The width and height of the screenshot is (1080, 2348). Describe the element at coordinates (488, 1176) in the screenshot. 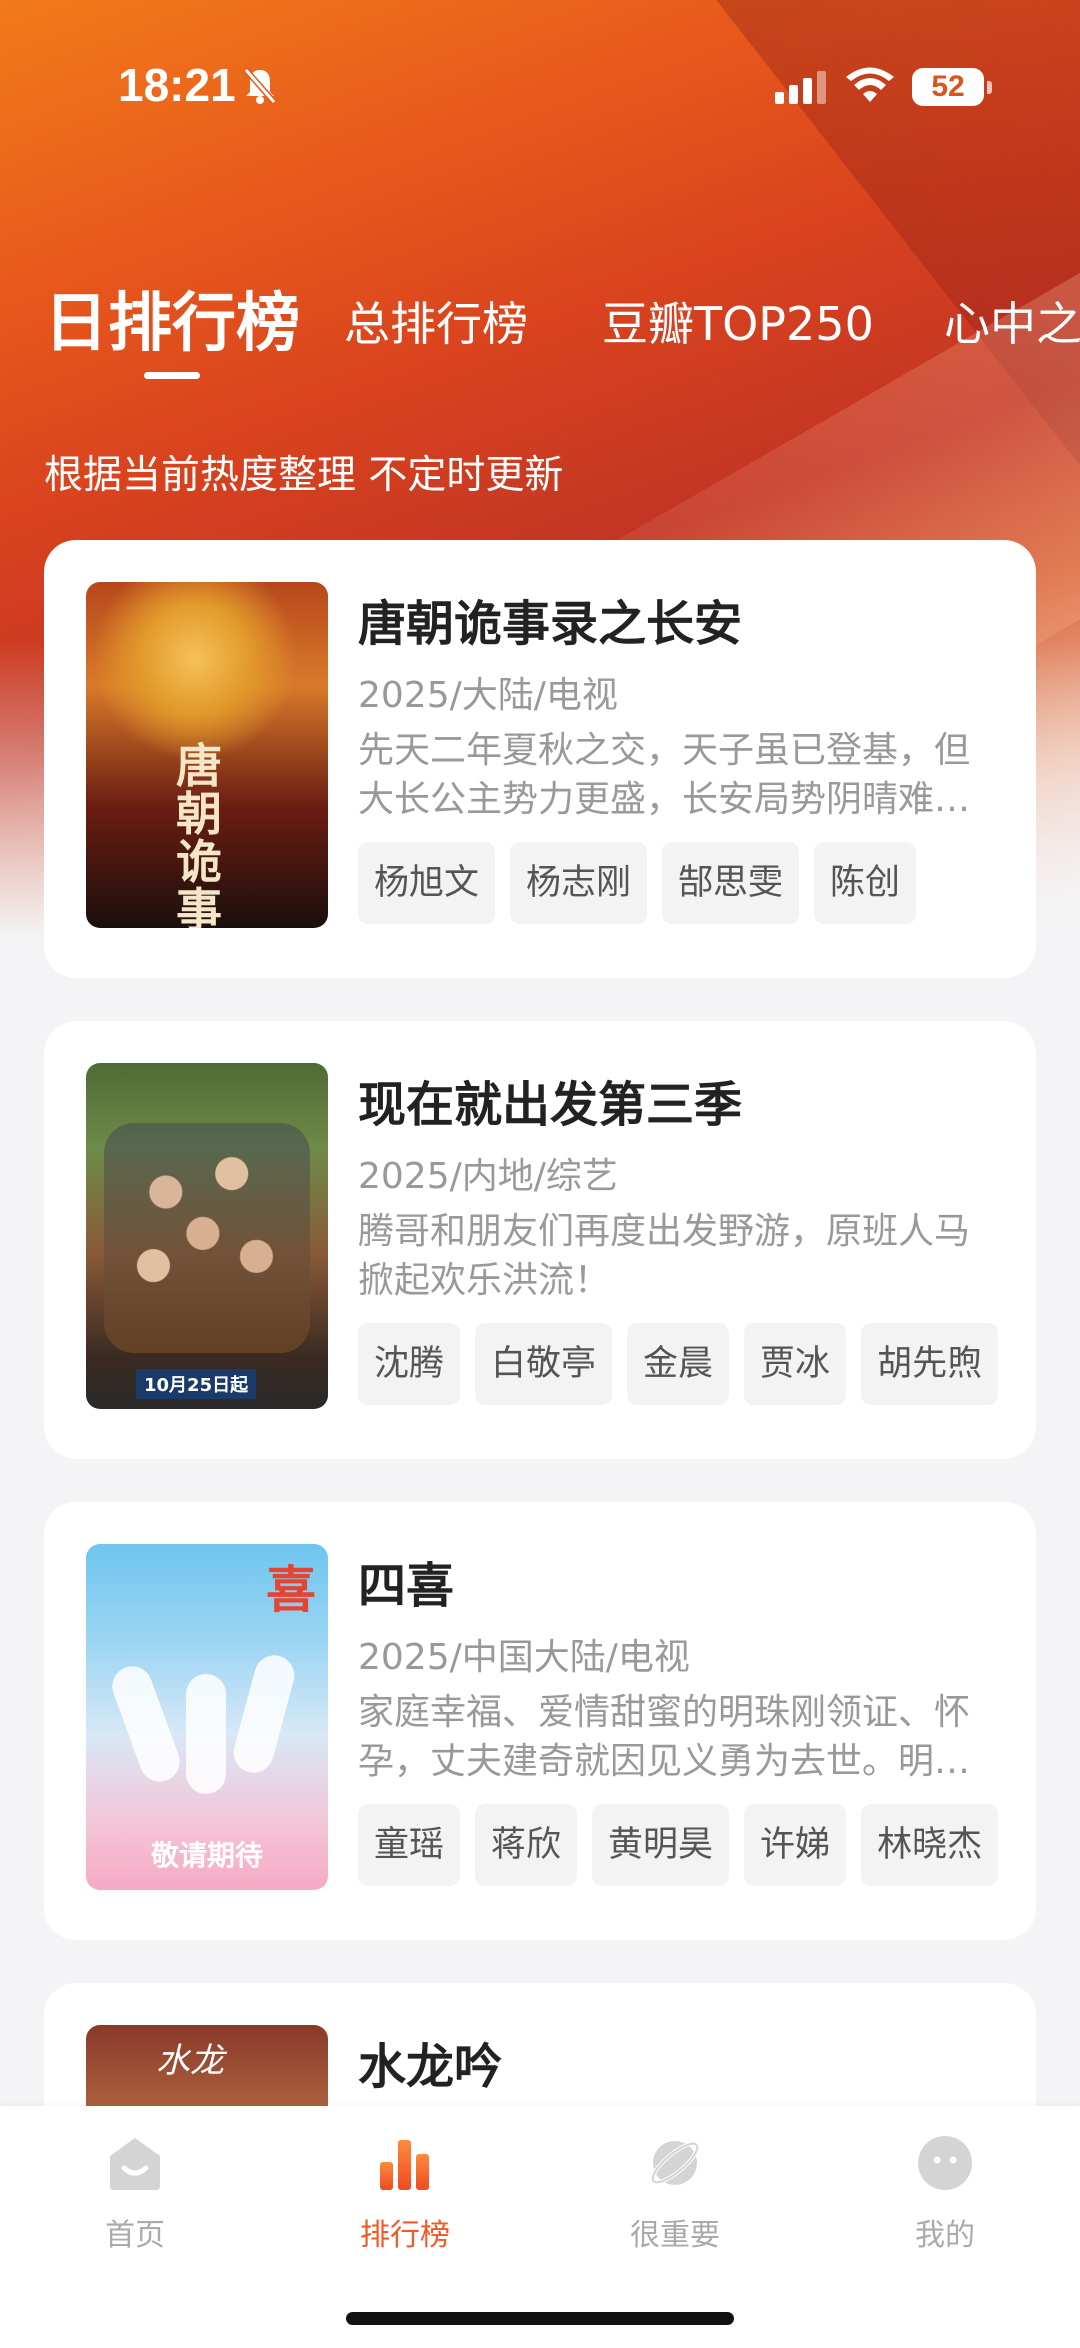

I see `item-meta: 2025/内地/综艺` at that location.